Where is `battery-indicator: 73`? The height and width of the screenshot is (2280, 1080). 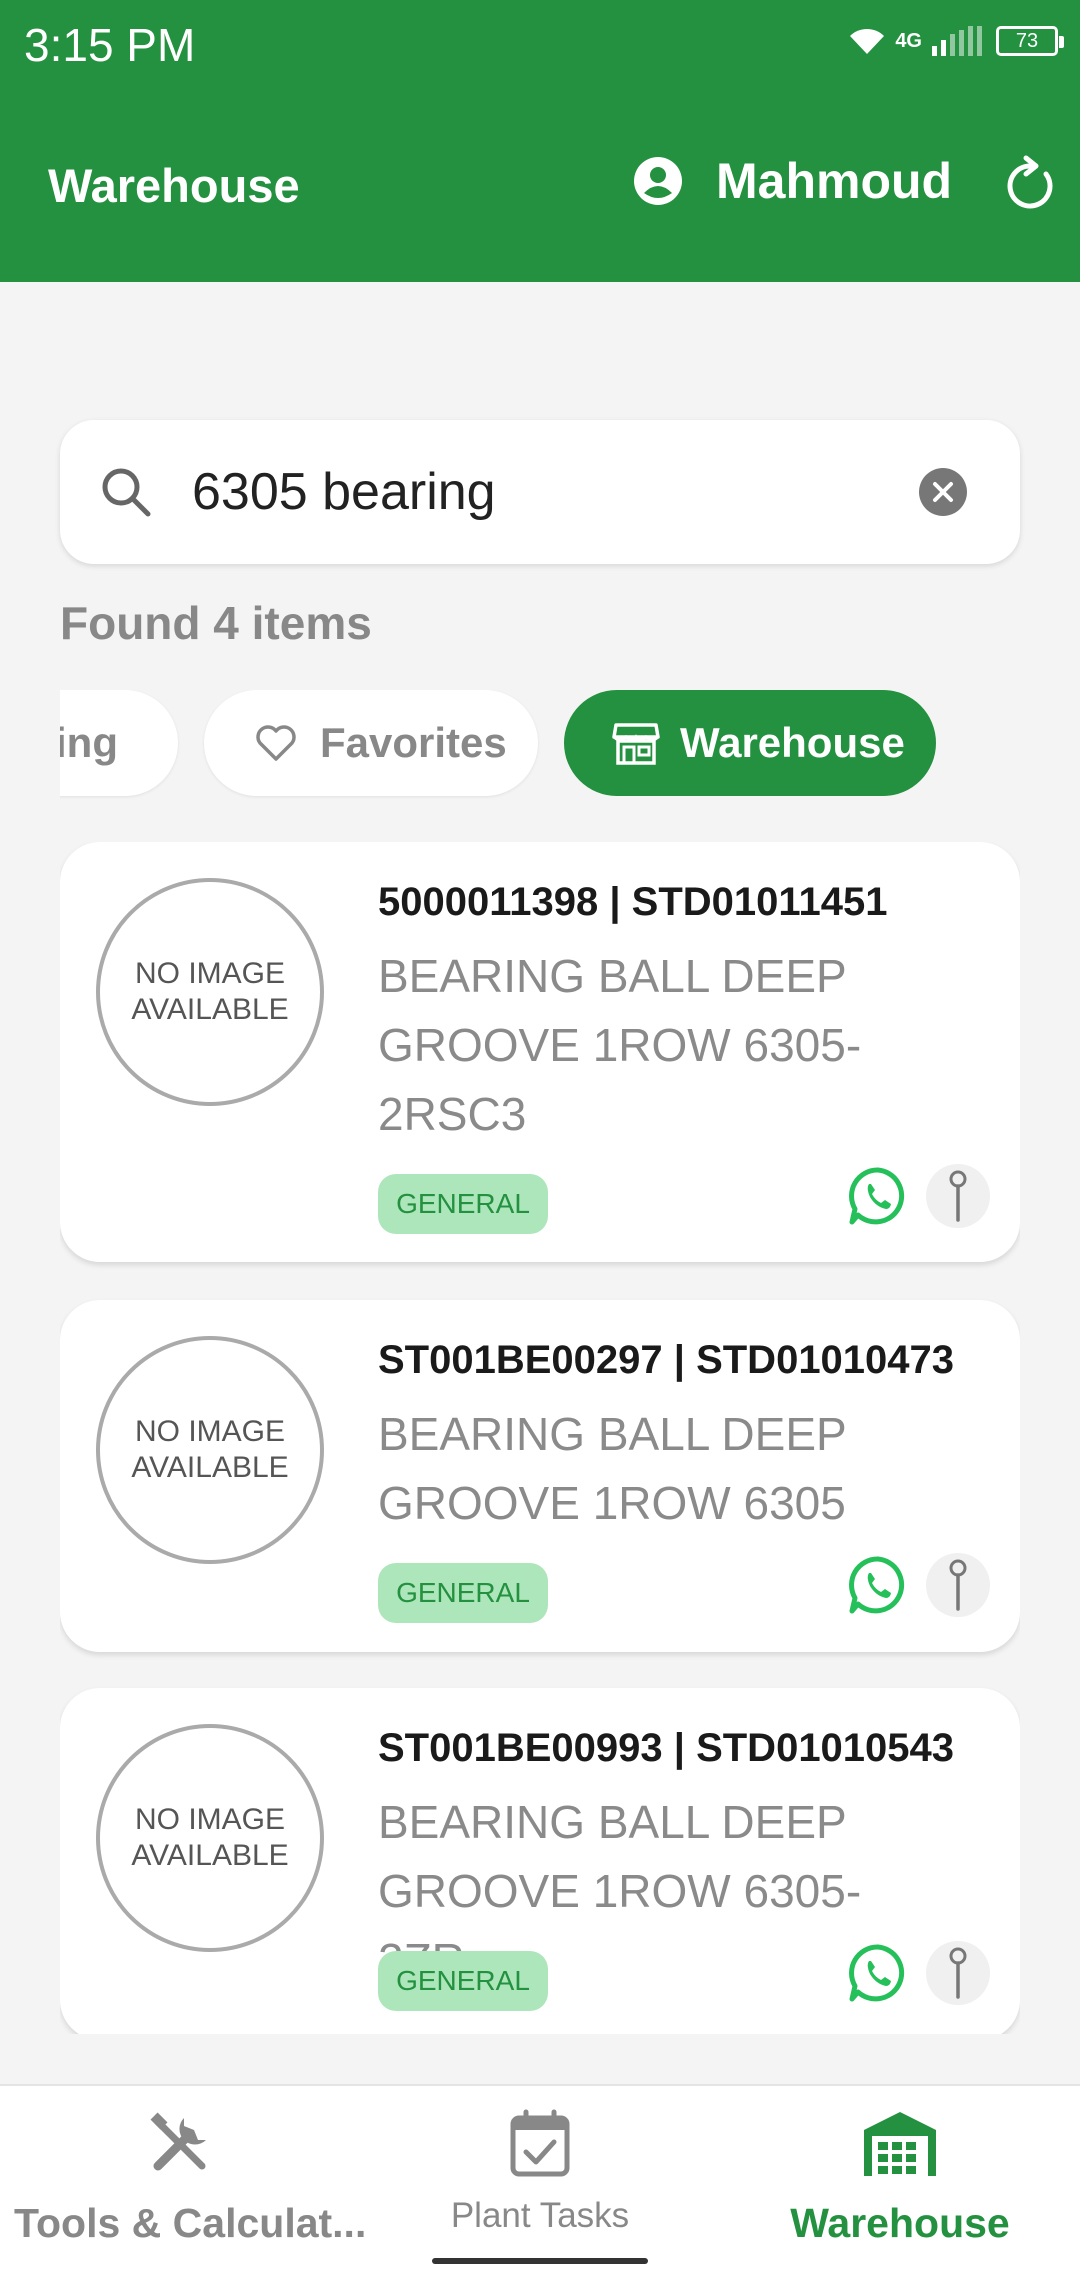
battery-indicator: 73 is located at coordinates (1030, 41).